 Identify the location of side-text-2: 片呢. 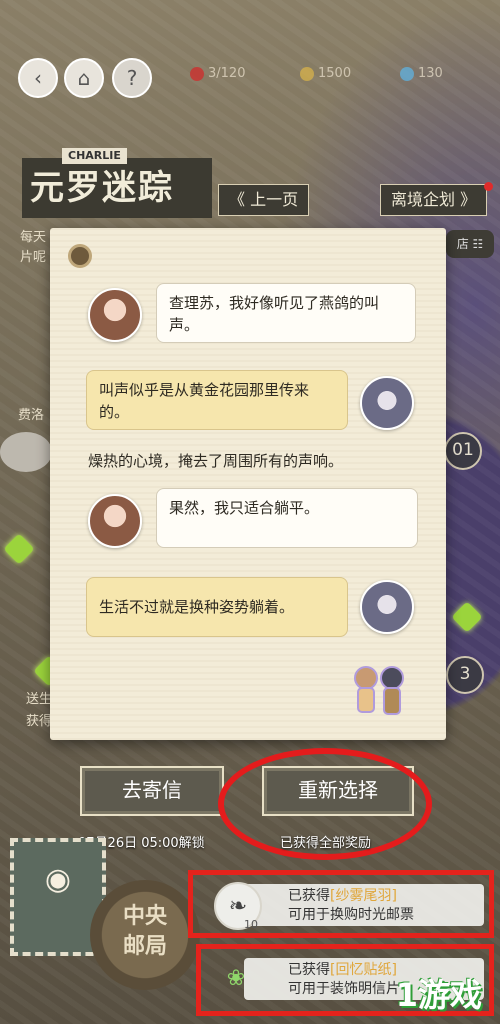
(33, 257).